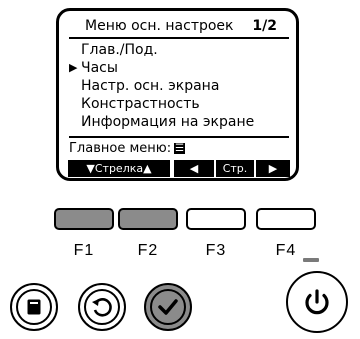  Describe the element at coordinates (168, 122) in the screenshot. I see `menu-item-label: Информация на экране` at that location.